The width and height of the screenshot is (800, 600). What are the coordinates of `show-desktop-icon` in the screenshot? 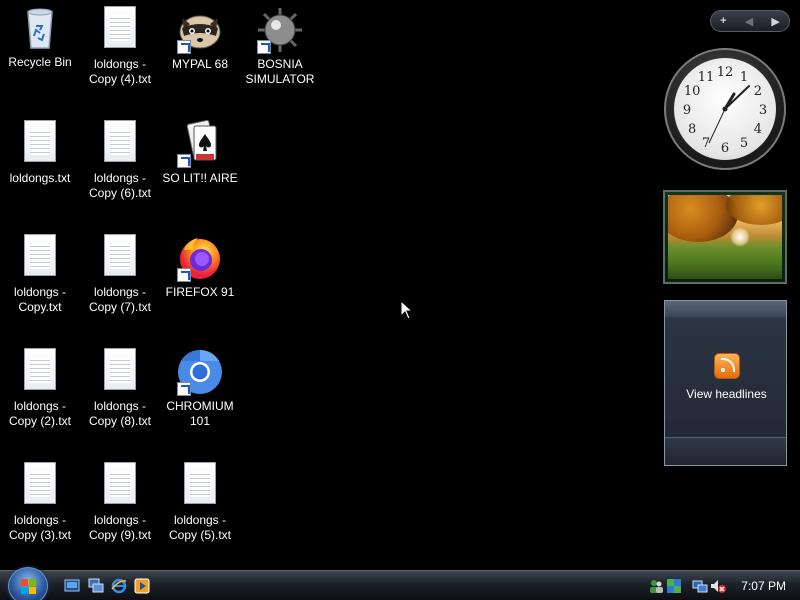 It's located at (72, 586).